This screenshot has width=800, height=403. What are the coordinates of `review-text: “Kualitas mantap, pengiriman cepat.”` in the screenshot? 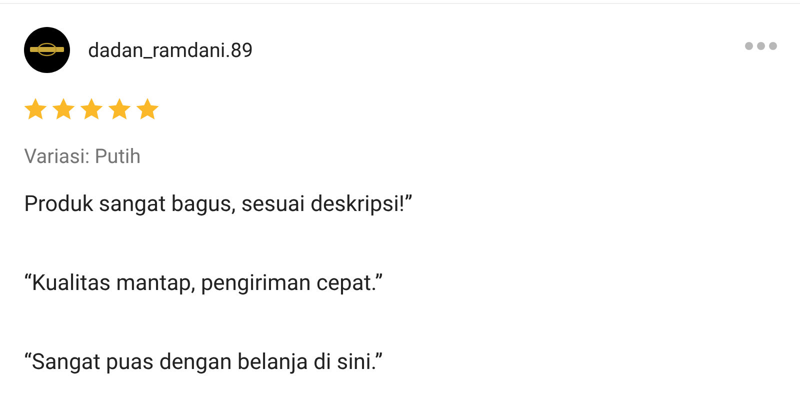 It's located at (204, 284).